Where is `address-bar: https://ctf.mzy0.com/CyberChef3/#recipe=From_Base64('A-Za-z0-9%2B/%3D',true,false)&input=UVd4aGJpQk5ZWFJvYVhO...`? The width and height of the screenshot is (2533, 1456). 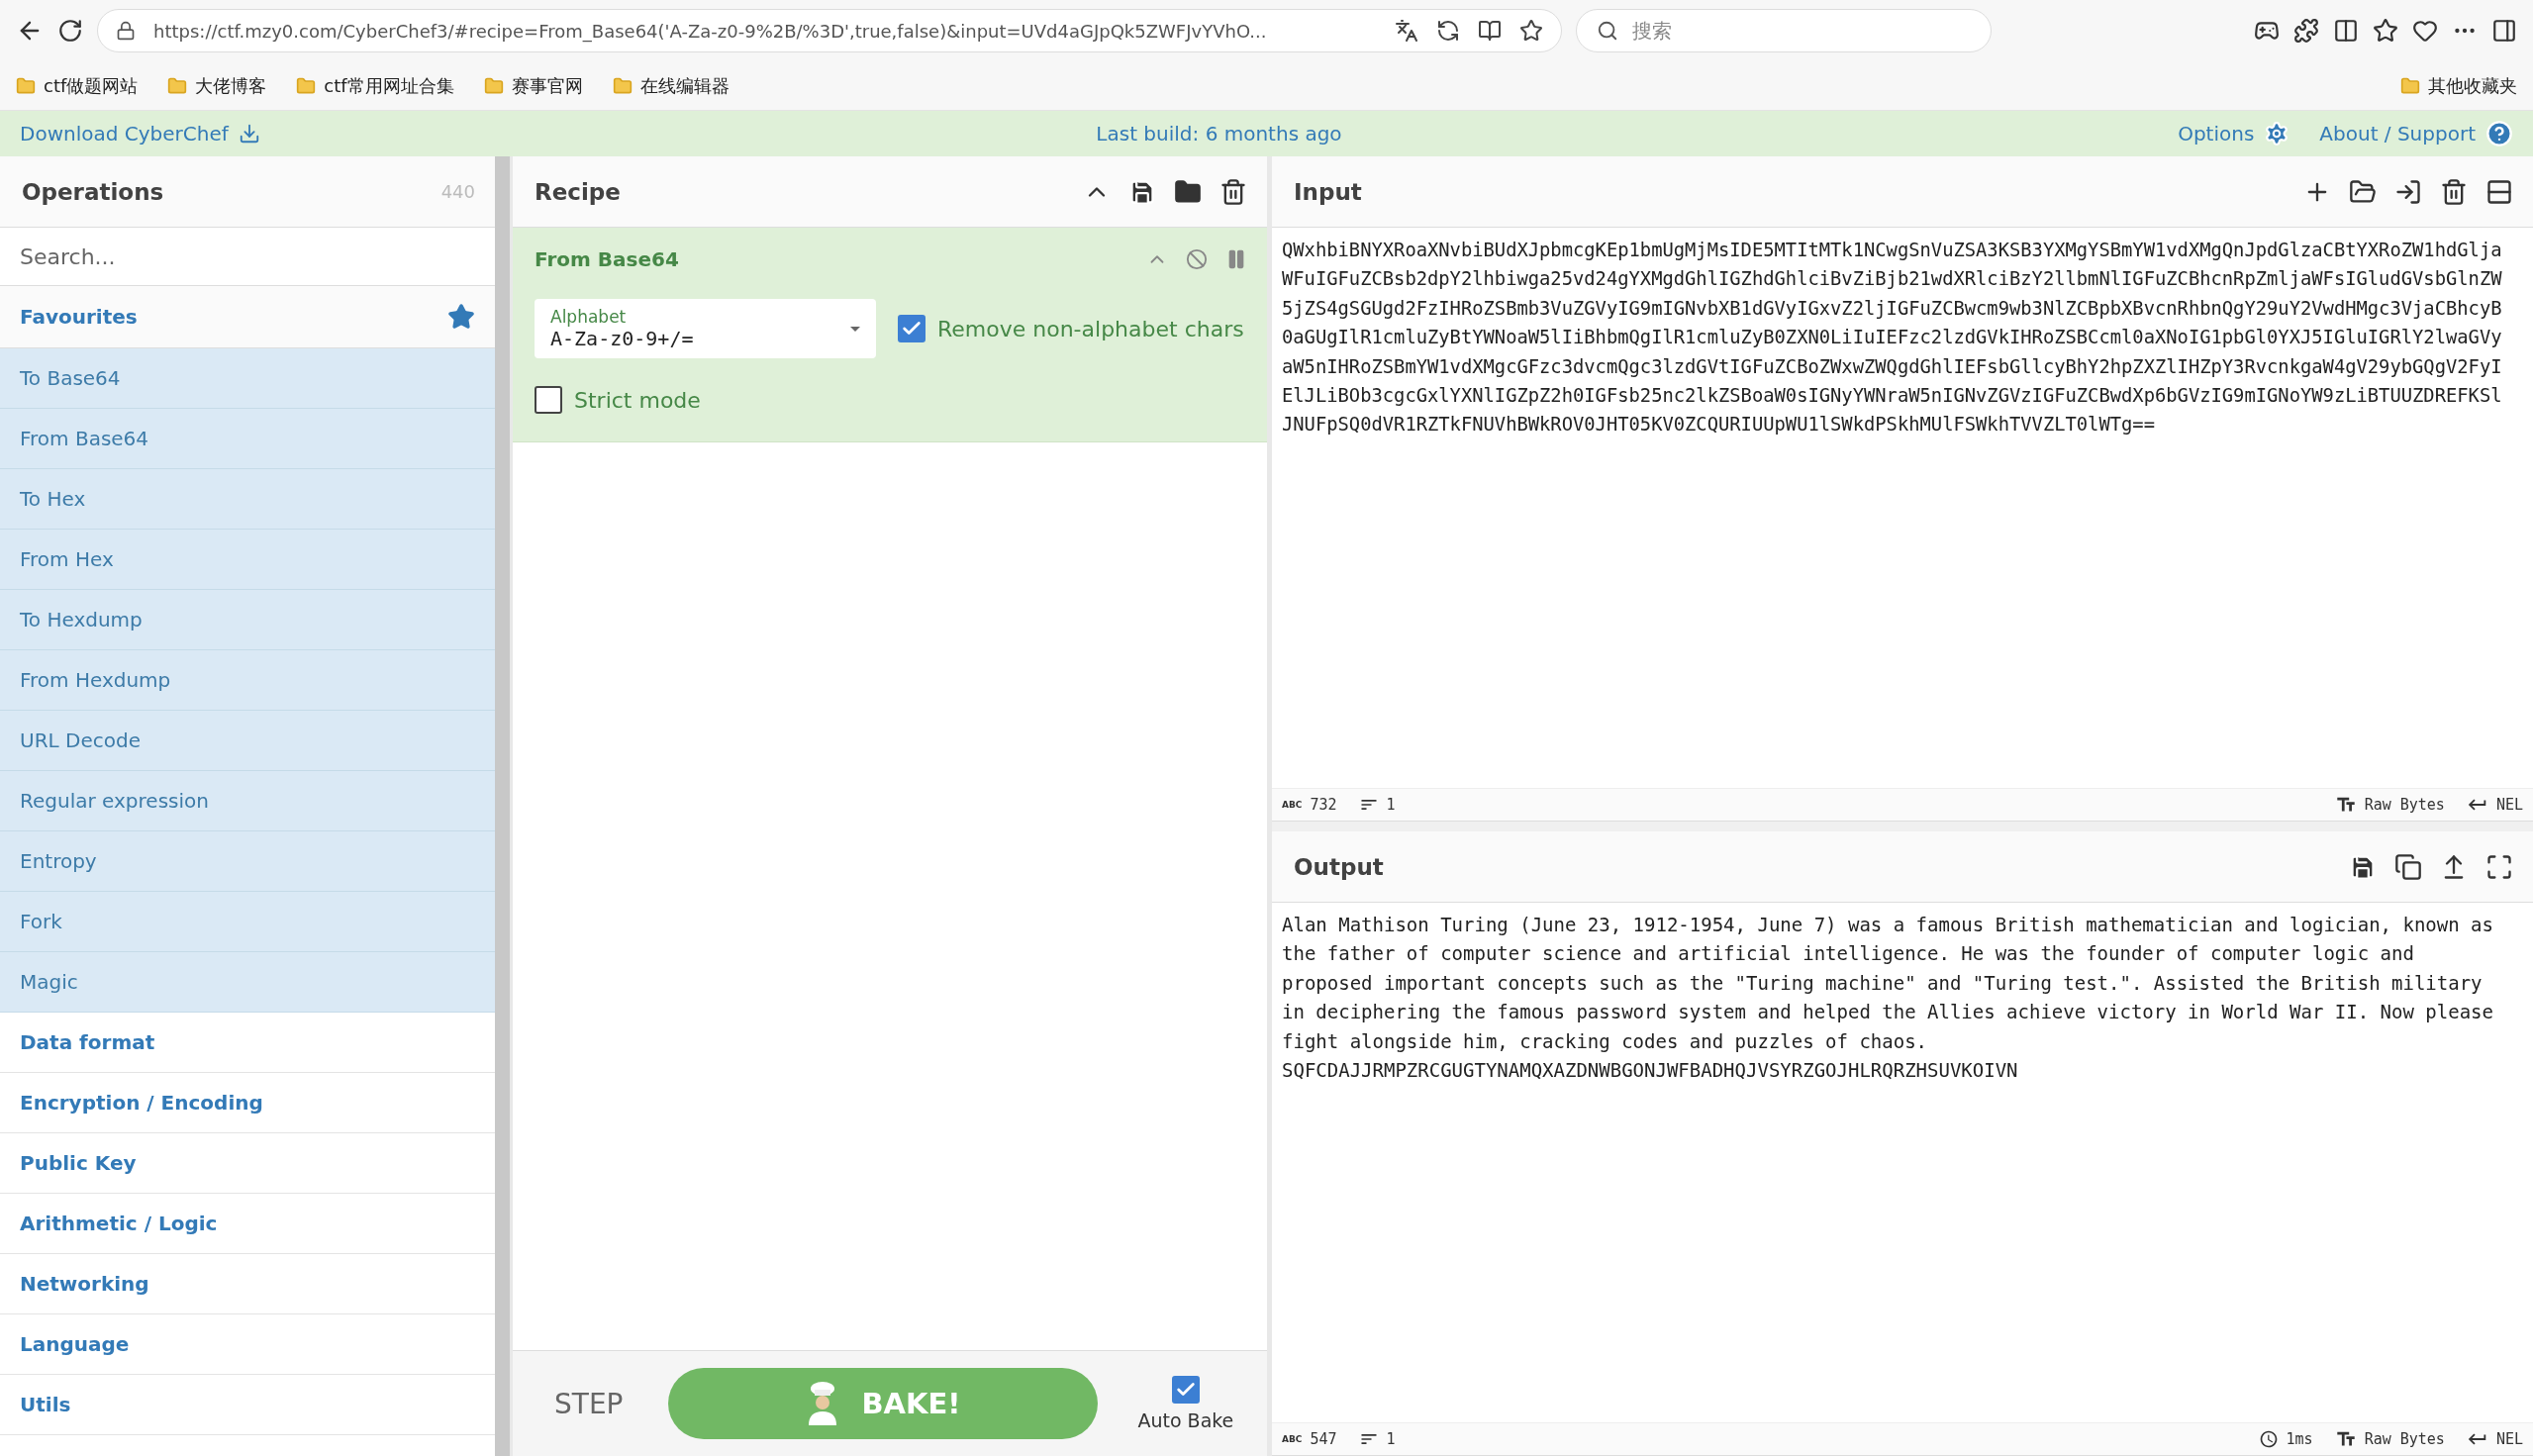
address-bar: https://ctf.mzy0.com/CyberChef3/#recipe=From_Base64('A-Za-z0-9%2B/%3D',true,false)&input=UVd4aGJpQk5ZWFJvYVhO... is located at coordinates (829, 30).